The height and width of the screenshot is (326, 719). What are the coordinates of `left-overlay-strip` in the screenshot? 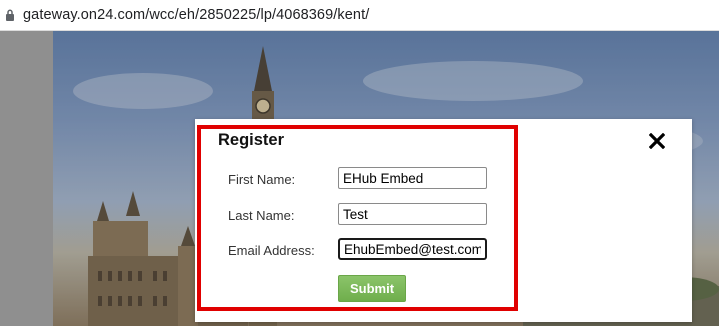 It's located at (26, 178).